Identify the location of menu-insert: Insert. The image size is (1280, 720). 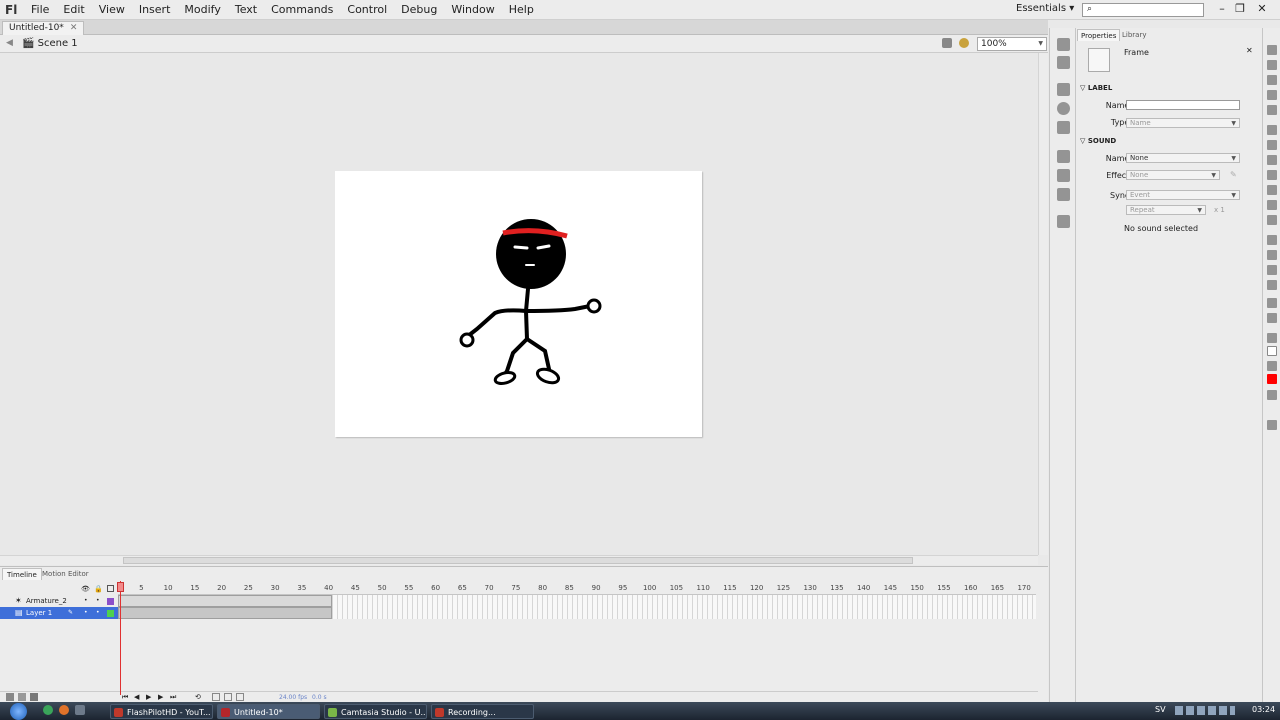
(155, 9).